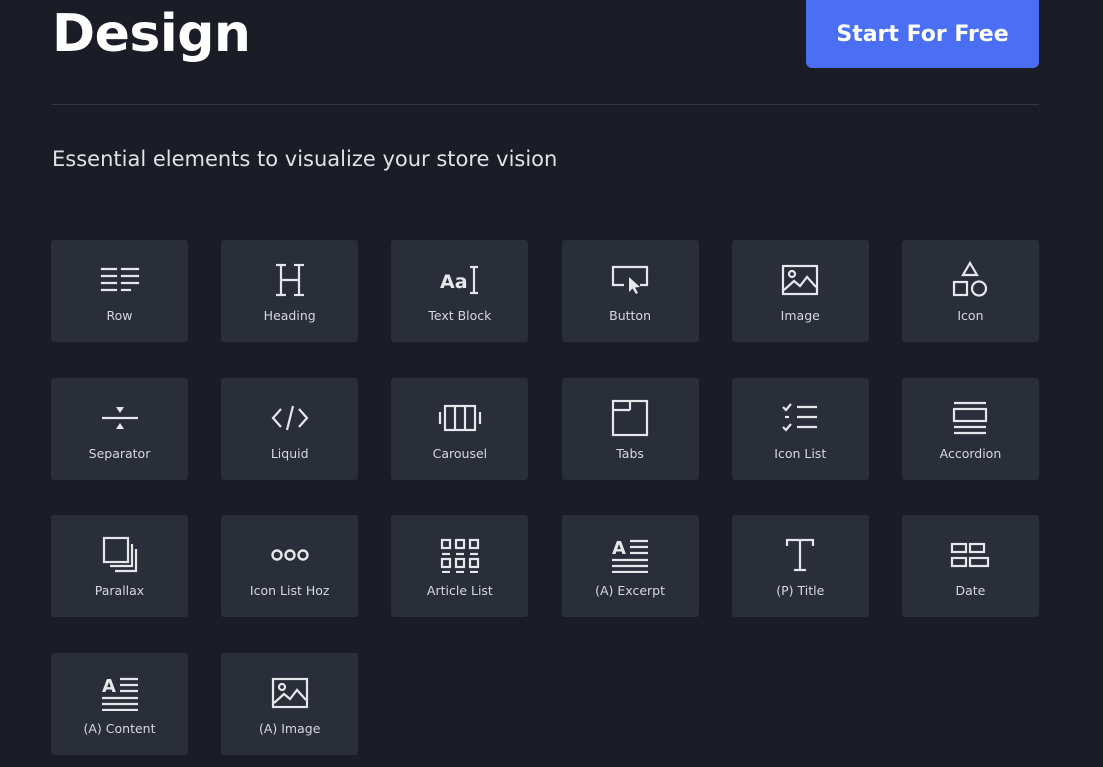  What do you see at coordinates (970, 590) in the screenshot?
I see `element-label: Date` at bounding box center [970, 590].